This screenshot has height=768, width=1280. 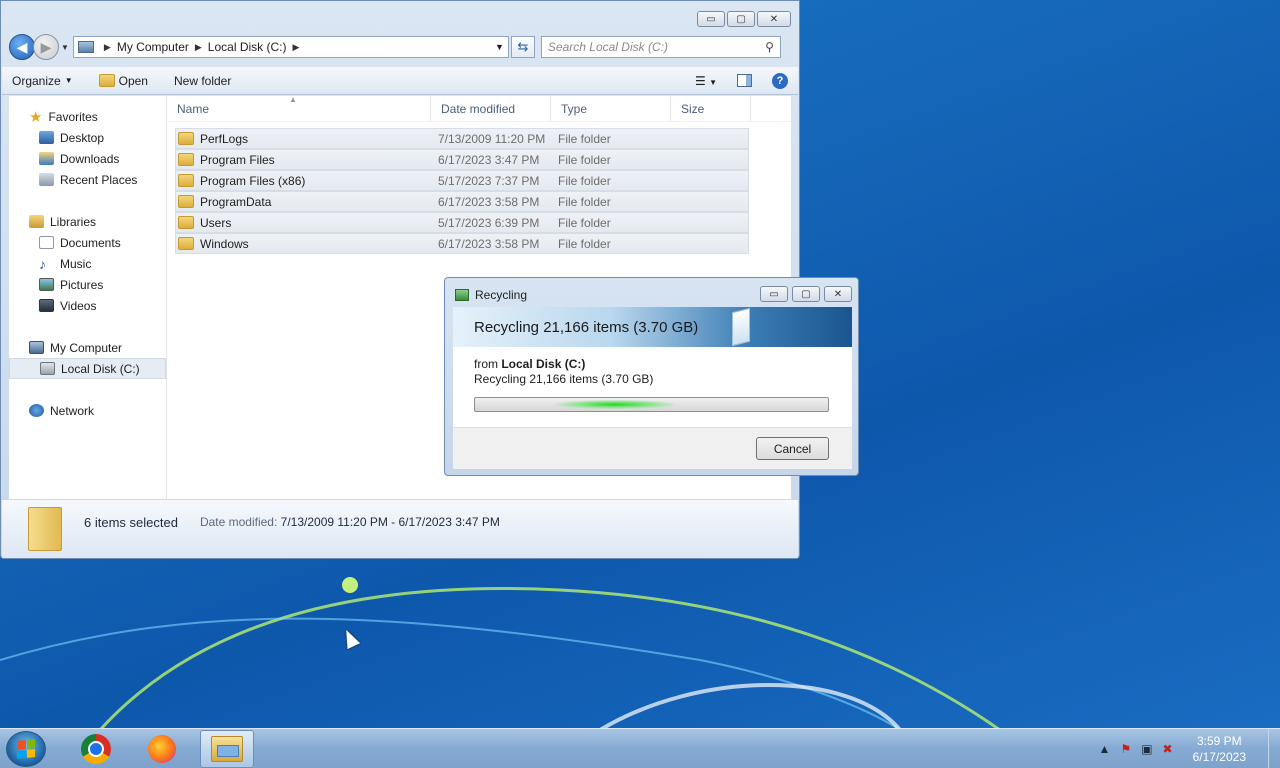 What do you see at coordinates (87, 368) in the screenshot?
I see `nav-local-disk: Local Disk (C:)` at bounding box center [87, 368].